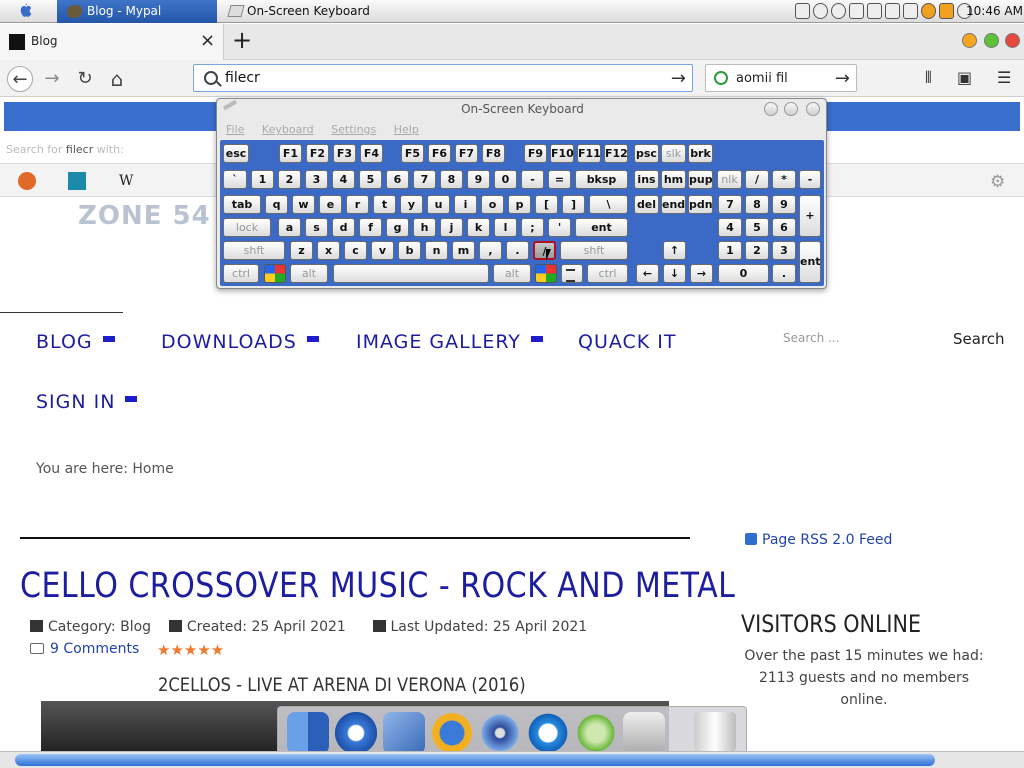 This screenshot has width=1024, height=768. I want to click on key-w: w, so click(303, 204).